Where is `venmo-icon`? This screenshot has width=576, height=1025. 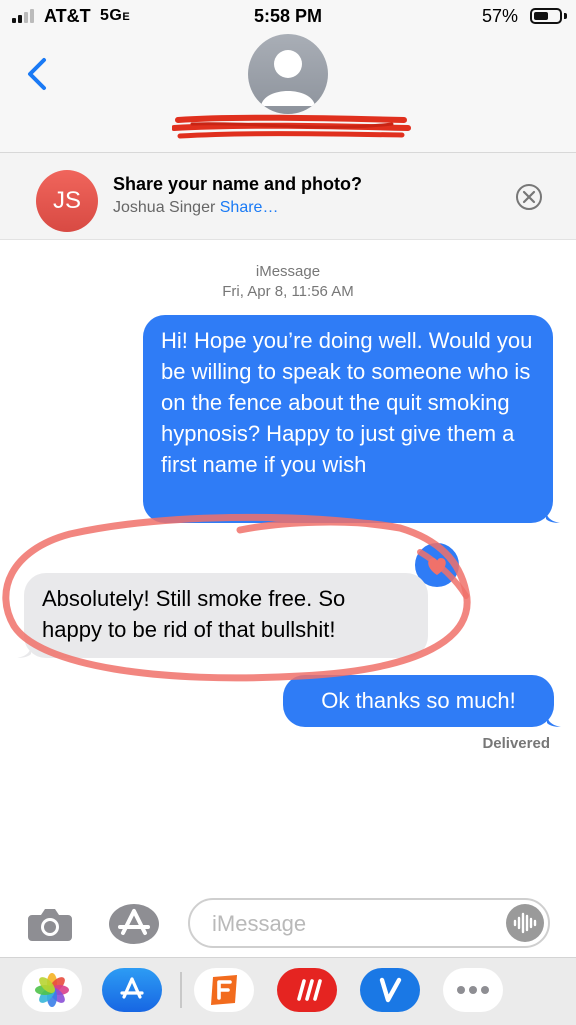
venmo-icon is located at coordinates (390, 990).